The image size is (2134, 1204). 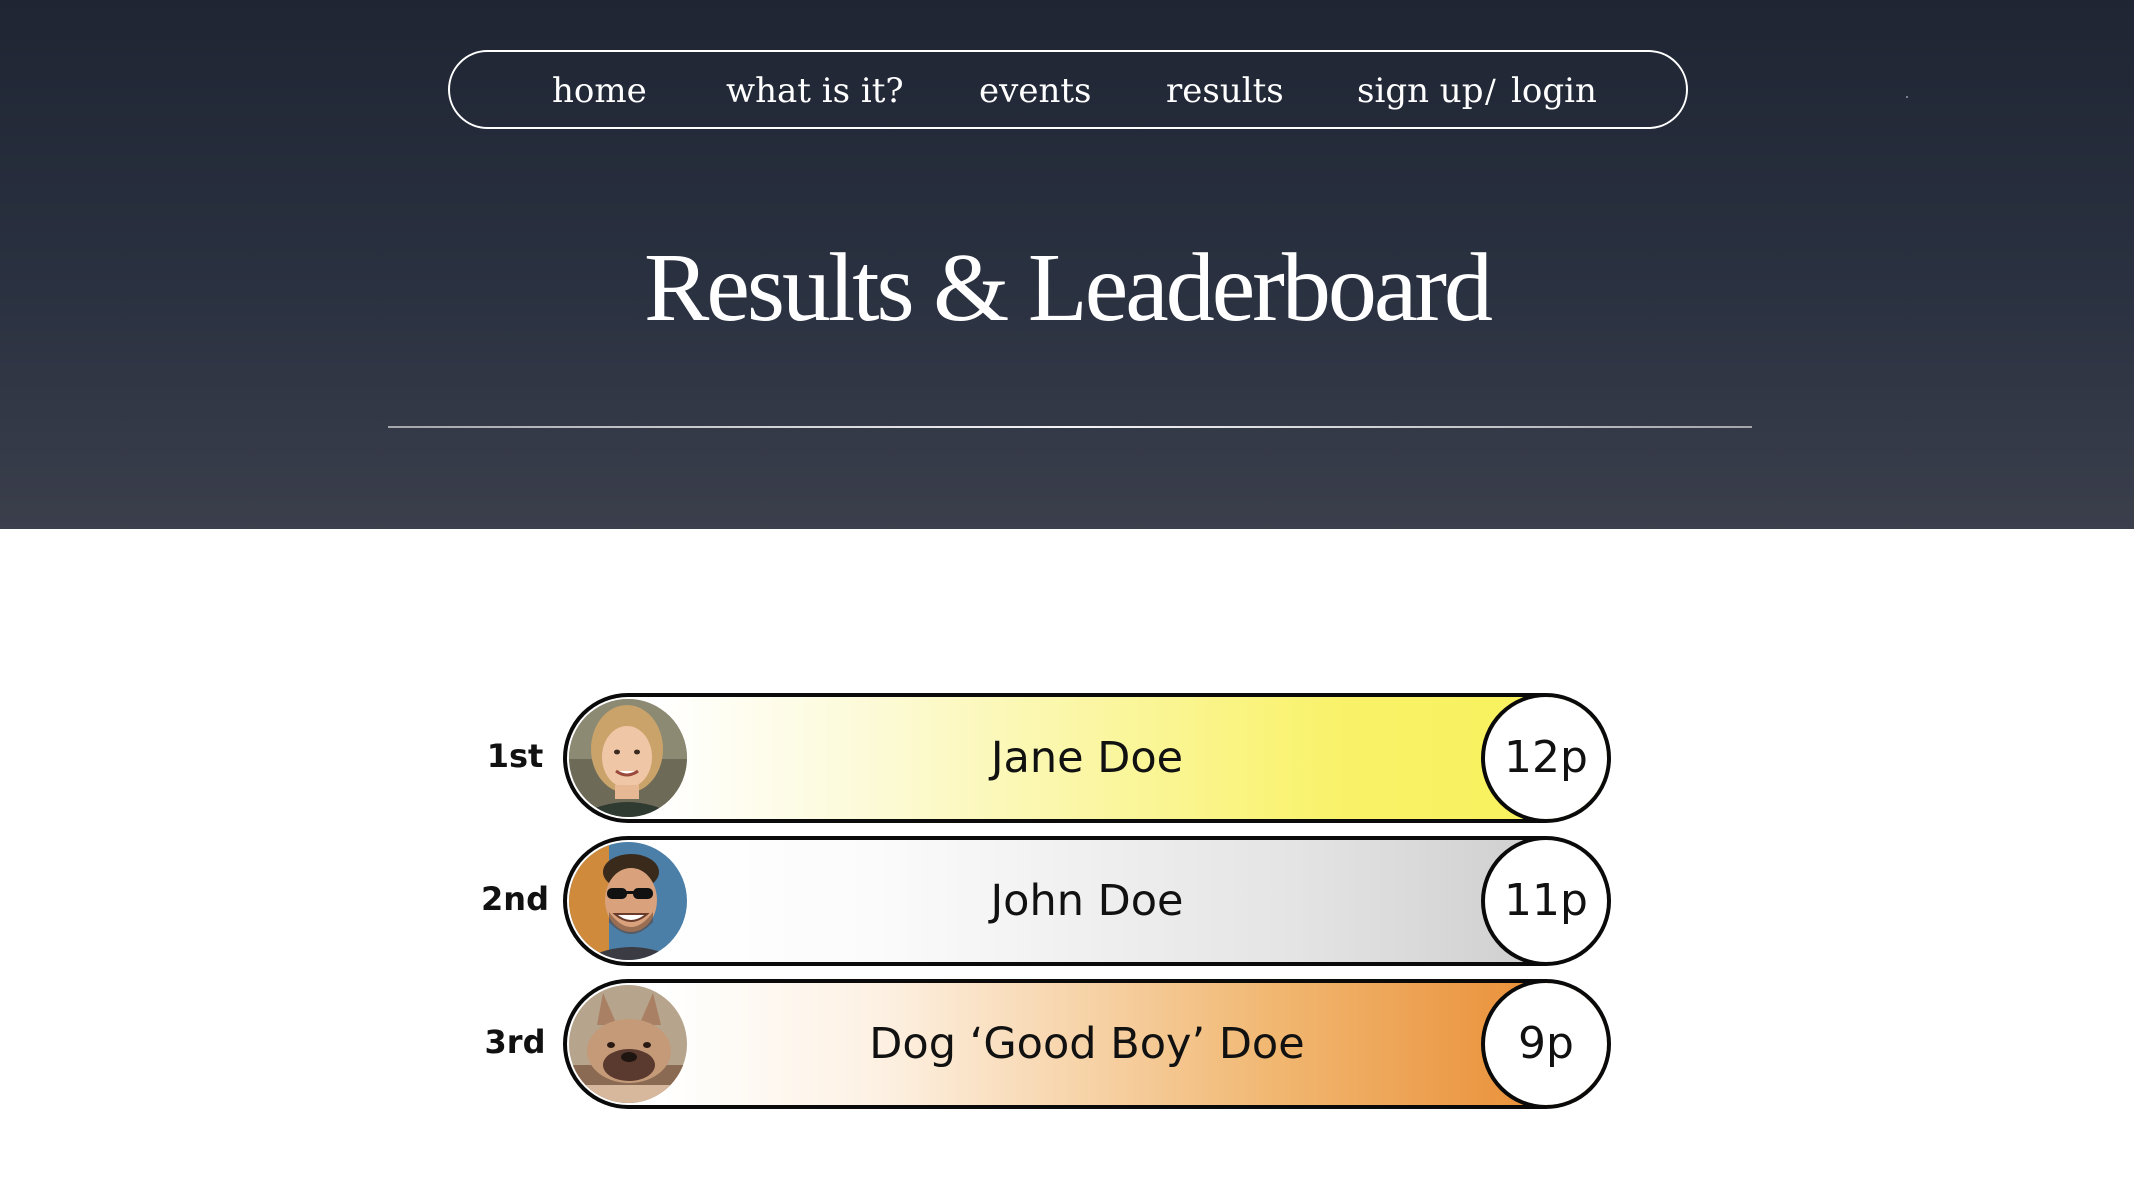 I want to click on player-name: John Doe, so click(x=1087, y=901).